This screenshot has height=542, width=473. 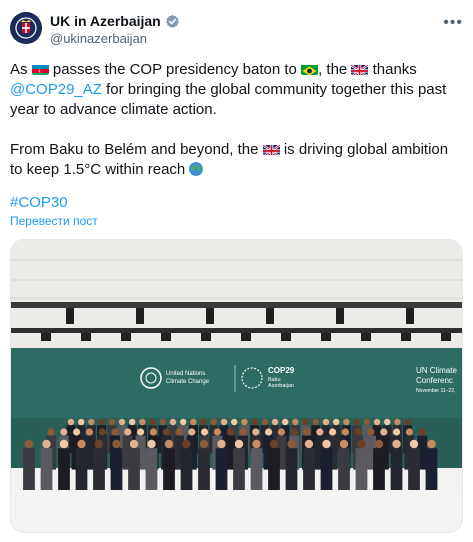 I want to click on banner-conf-line3: November 11–22,, so click(x=435, y=391).